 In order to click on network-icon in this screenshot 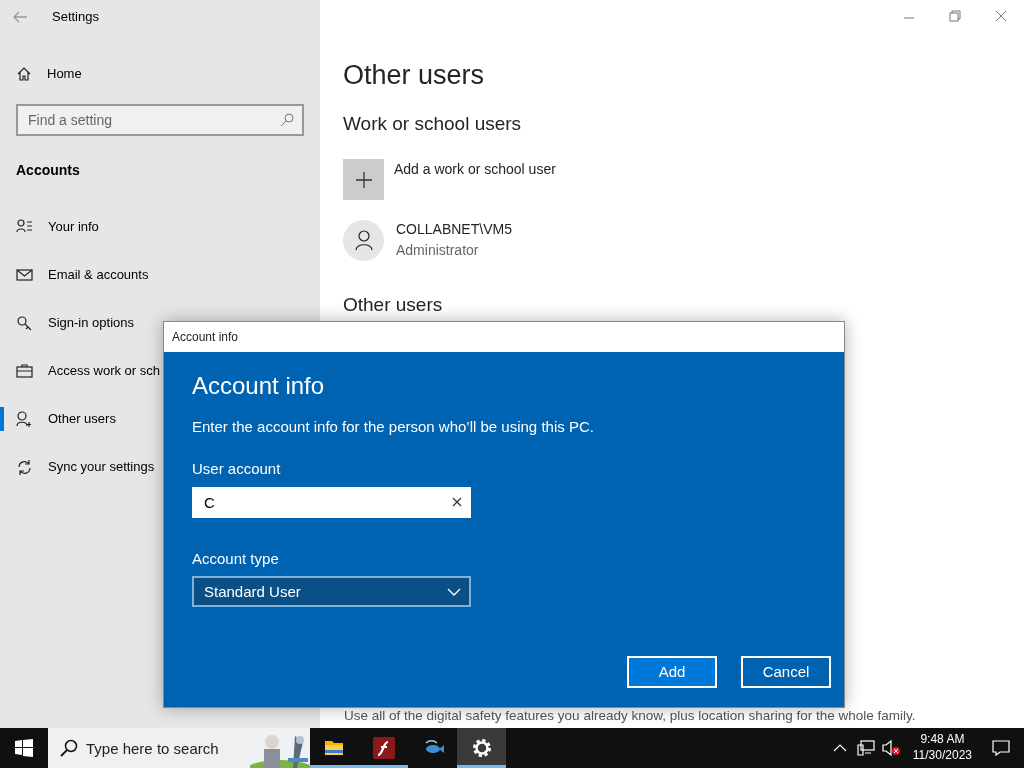, I will do `click(865, 748)`.